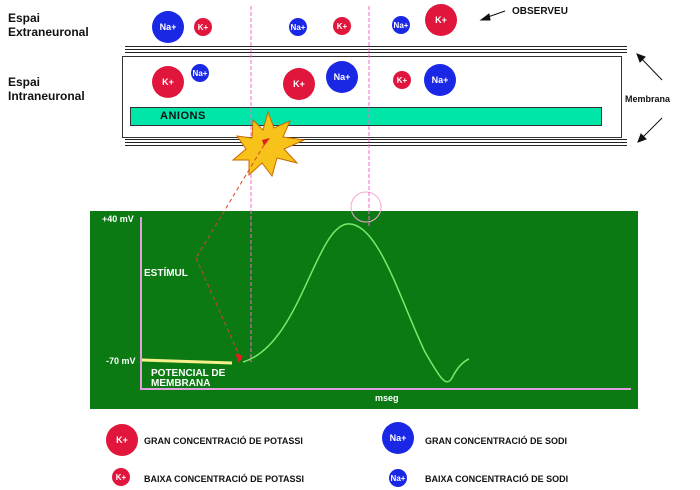 The height and width of the screenshot is (490, 700). Describe the element at coordinates (356, 303) in the screenshot. I see `action-potential-curve` at that location.